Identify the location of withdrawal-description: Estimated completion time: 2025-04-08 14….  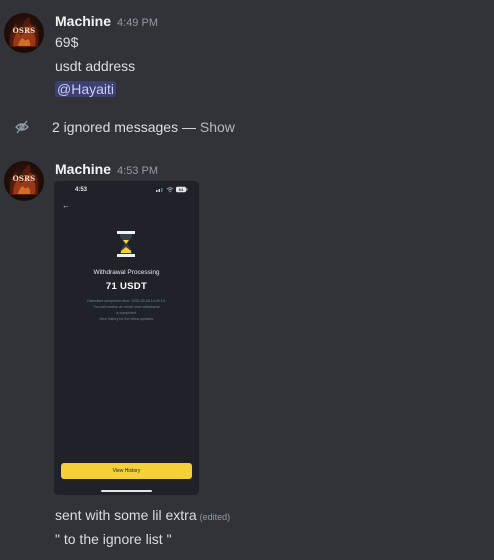
(126, 310).